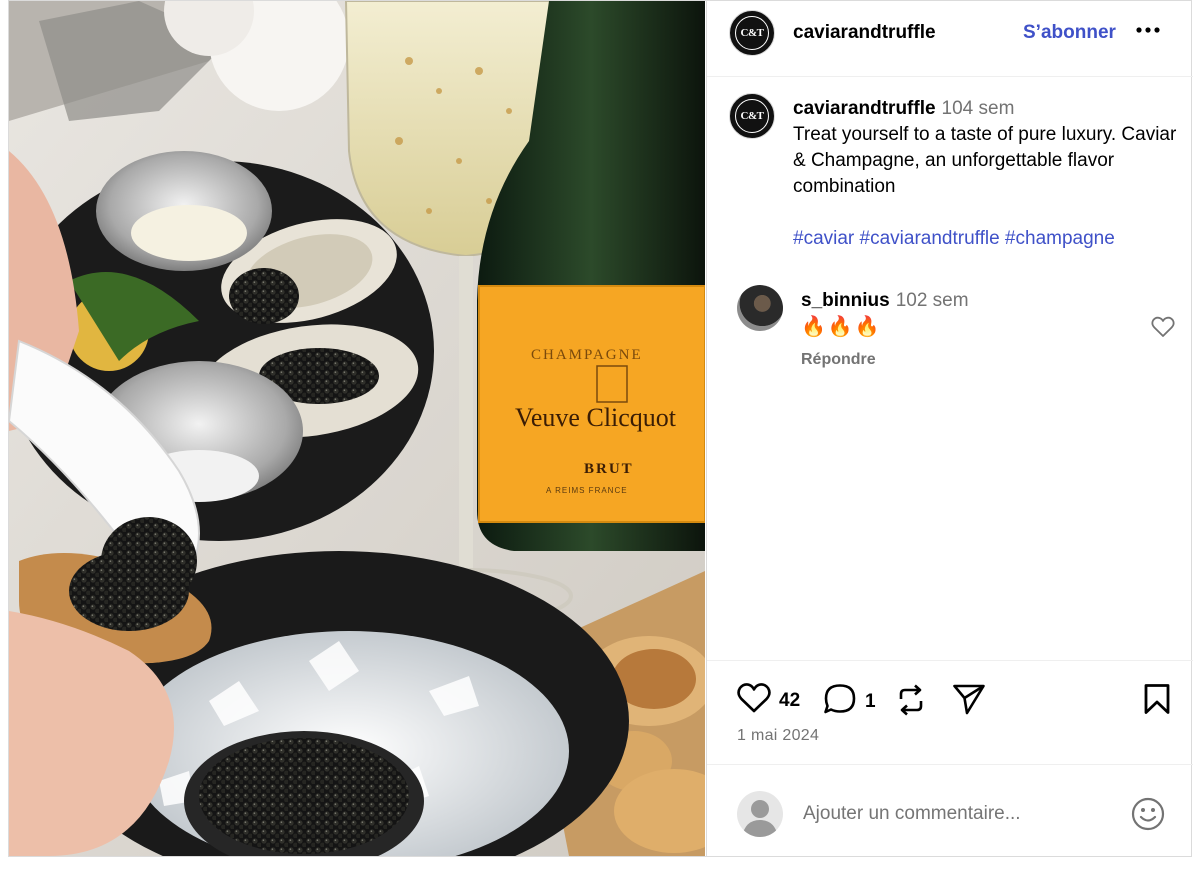 The height and width of the screenshot is (879, 1200). I want to click on follow-button: S’abonner, so click(1069, 33).